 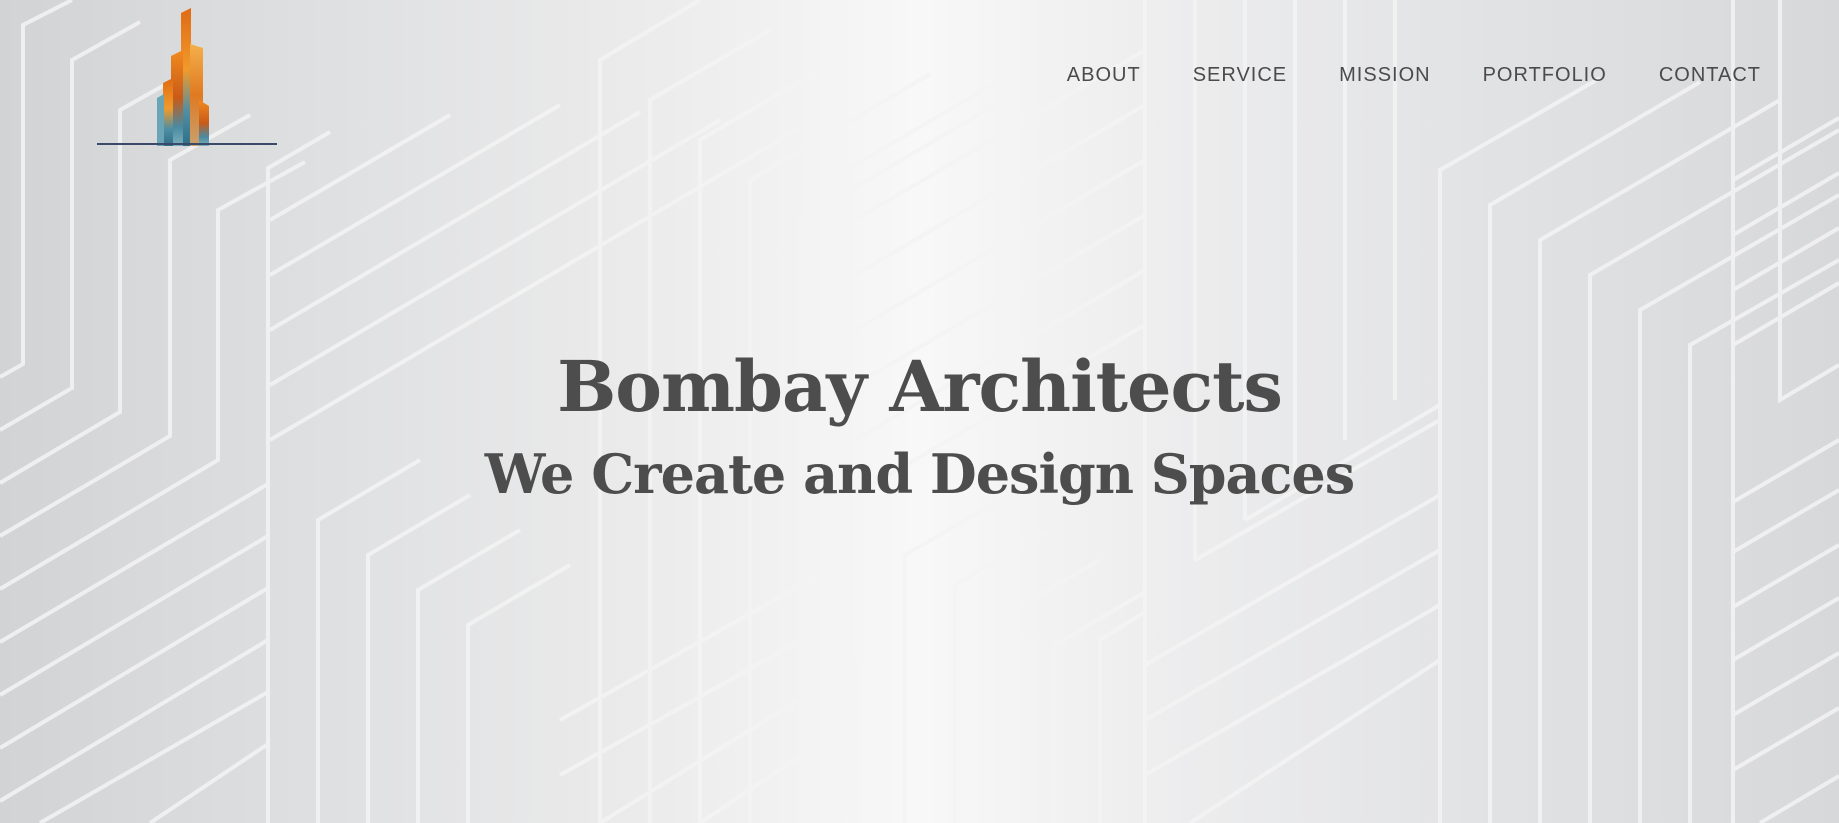 What do you see at coordinates (1384, 75) in the screenshot?
I see `nav-mission-link: MISSION` at bounding box center [1384, 75].